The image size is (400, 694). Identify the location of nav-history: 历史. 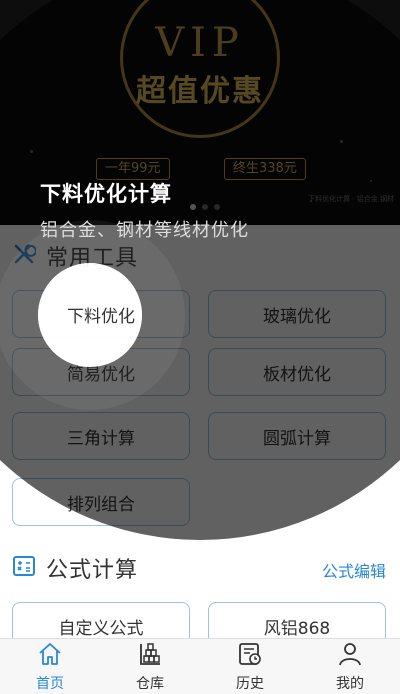
(250, 666).